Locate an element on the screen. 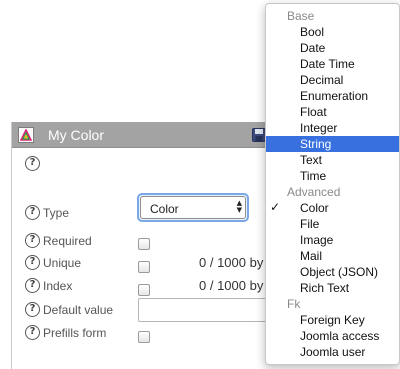 Image resolution: width=400 pixels, height=369 pixels. menu-item-object-json: Object (JSON) is located at coordinates (332, 272).